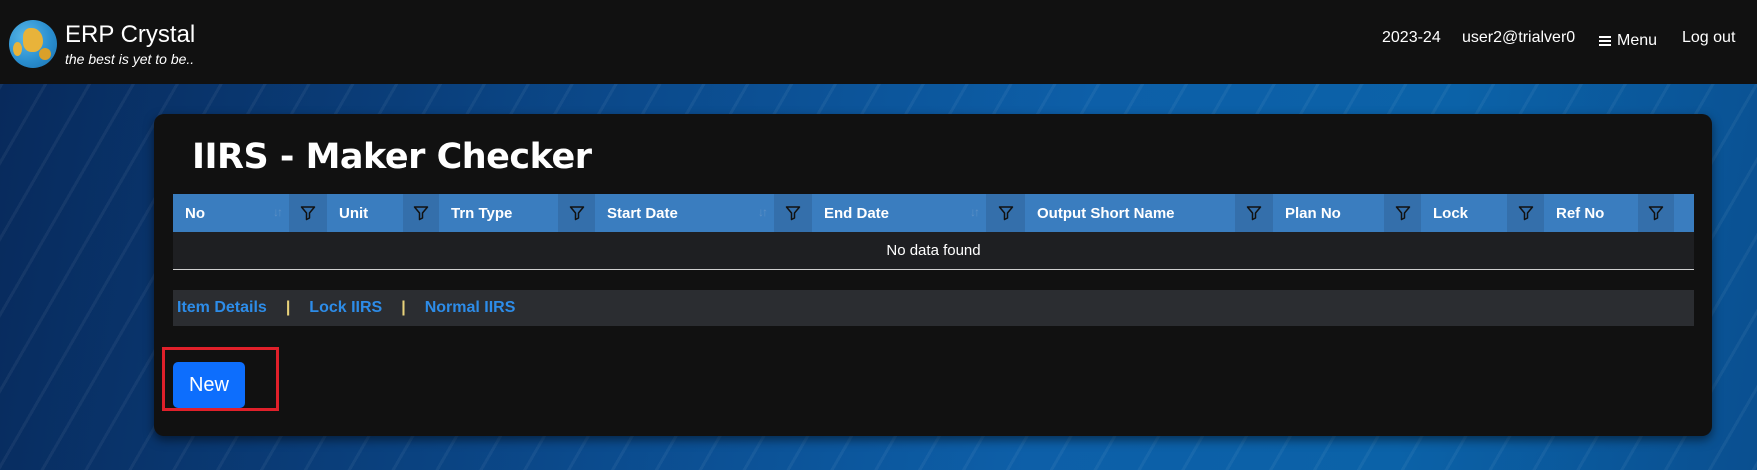 This screenshot has height=470, width=1757. What do you see at coordinates (857, 213) in the screenshot?
I see `column-label: End Date` at bounding box center [857, 213].